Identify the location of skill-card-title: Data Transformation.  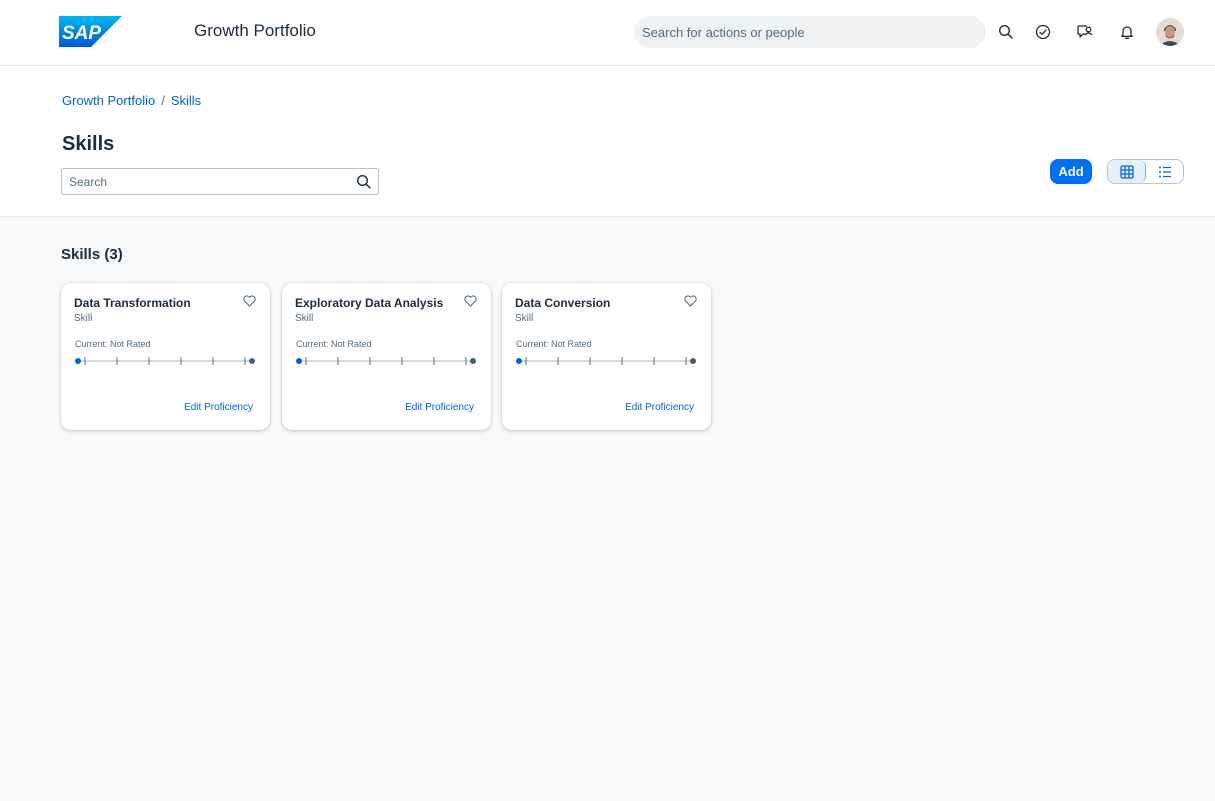
(132, 303).